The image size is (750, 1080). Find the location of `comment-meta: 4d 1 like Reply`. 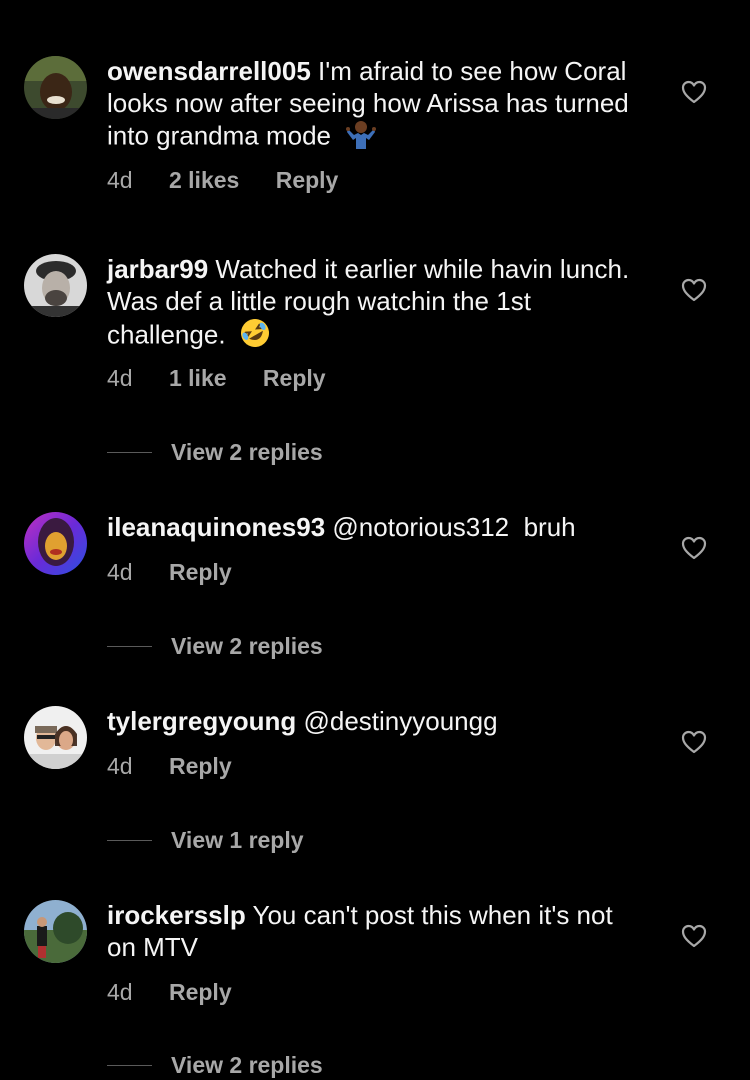

comment-meta: 4d 1 like Reply is located at coordinates (216, 378).